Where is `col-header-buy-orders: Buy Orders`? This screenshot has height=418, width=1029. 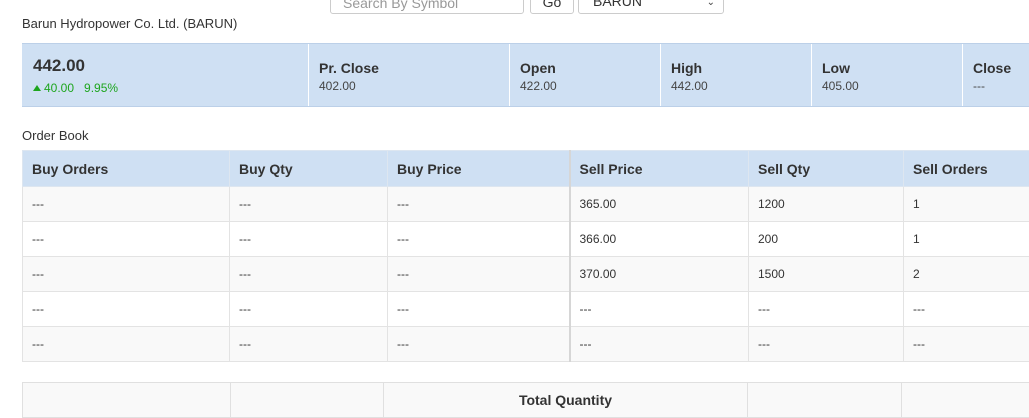 col-header-buy-orders: Buy Orders is located at coordinates (126, 168).